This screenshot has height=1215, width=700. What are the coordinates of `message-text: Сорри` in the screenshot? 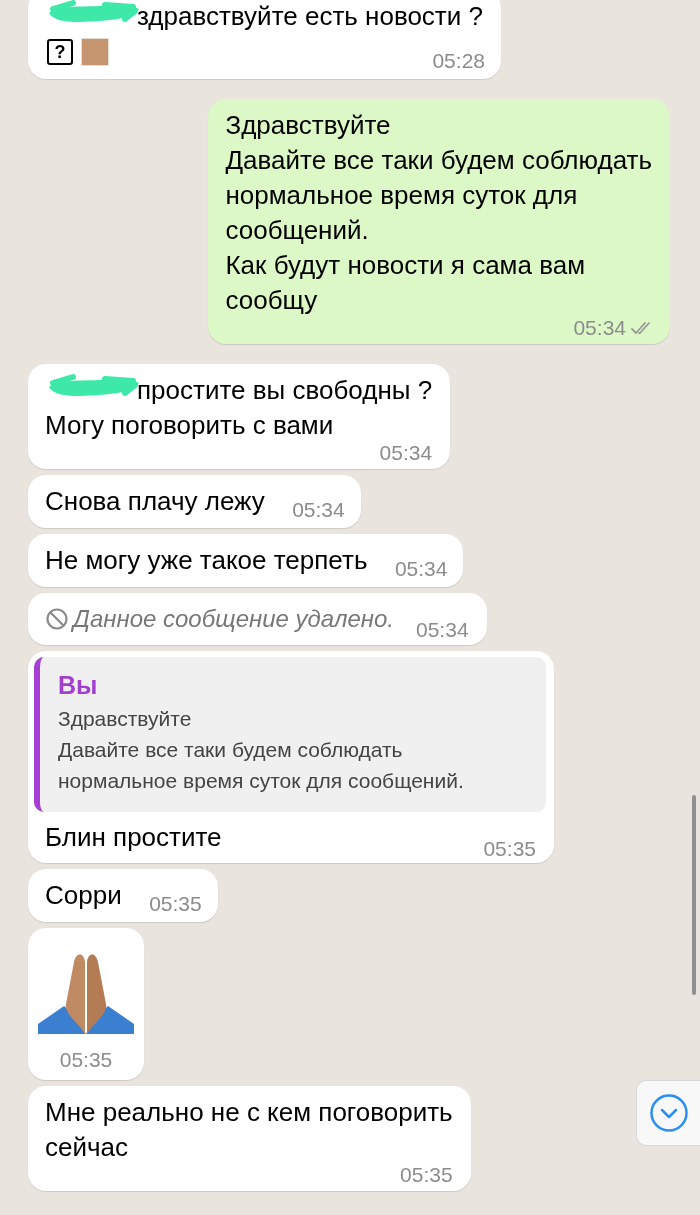 It's located at (83, 895).